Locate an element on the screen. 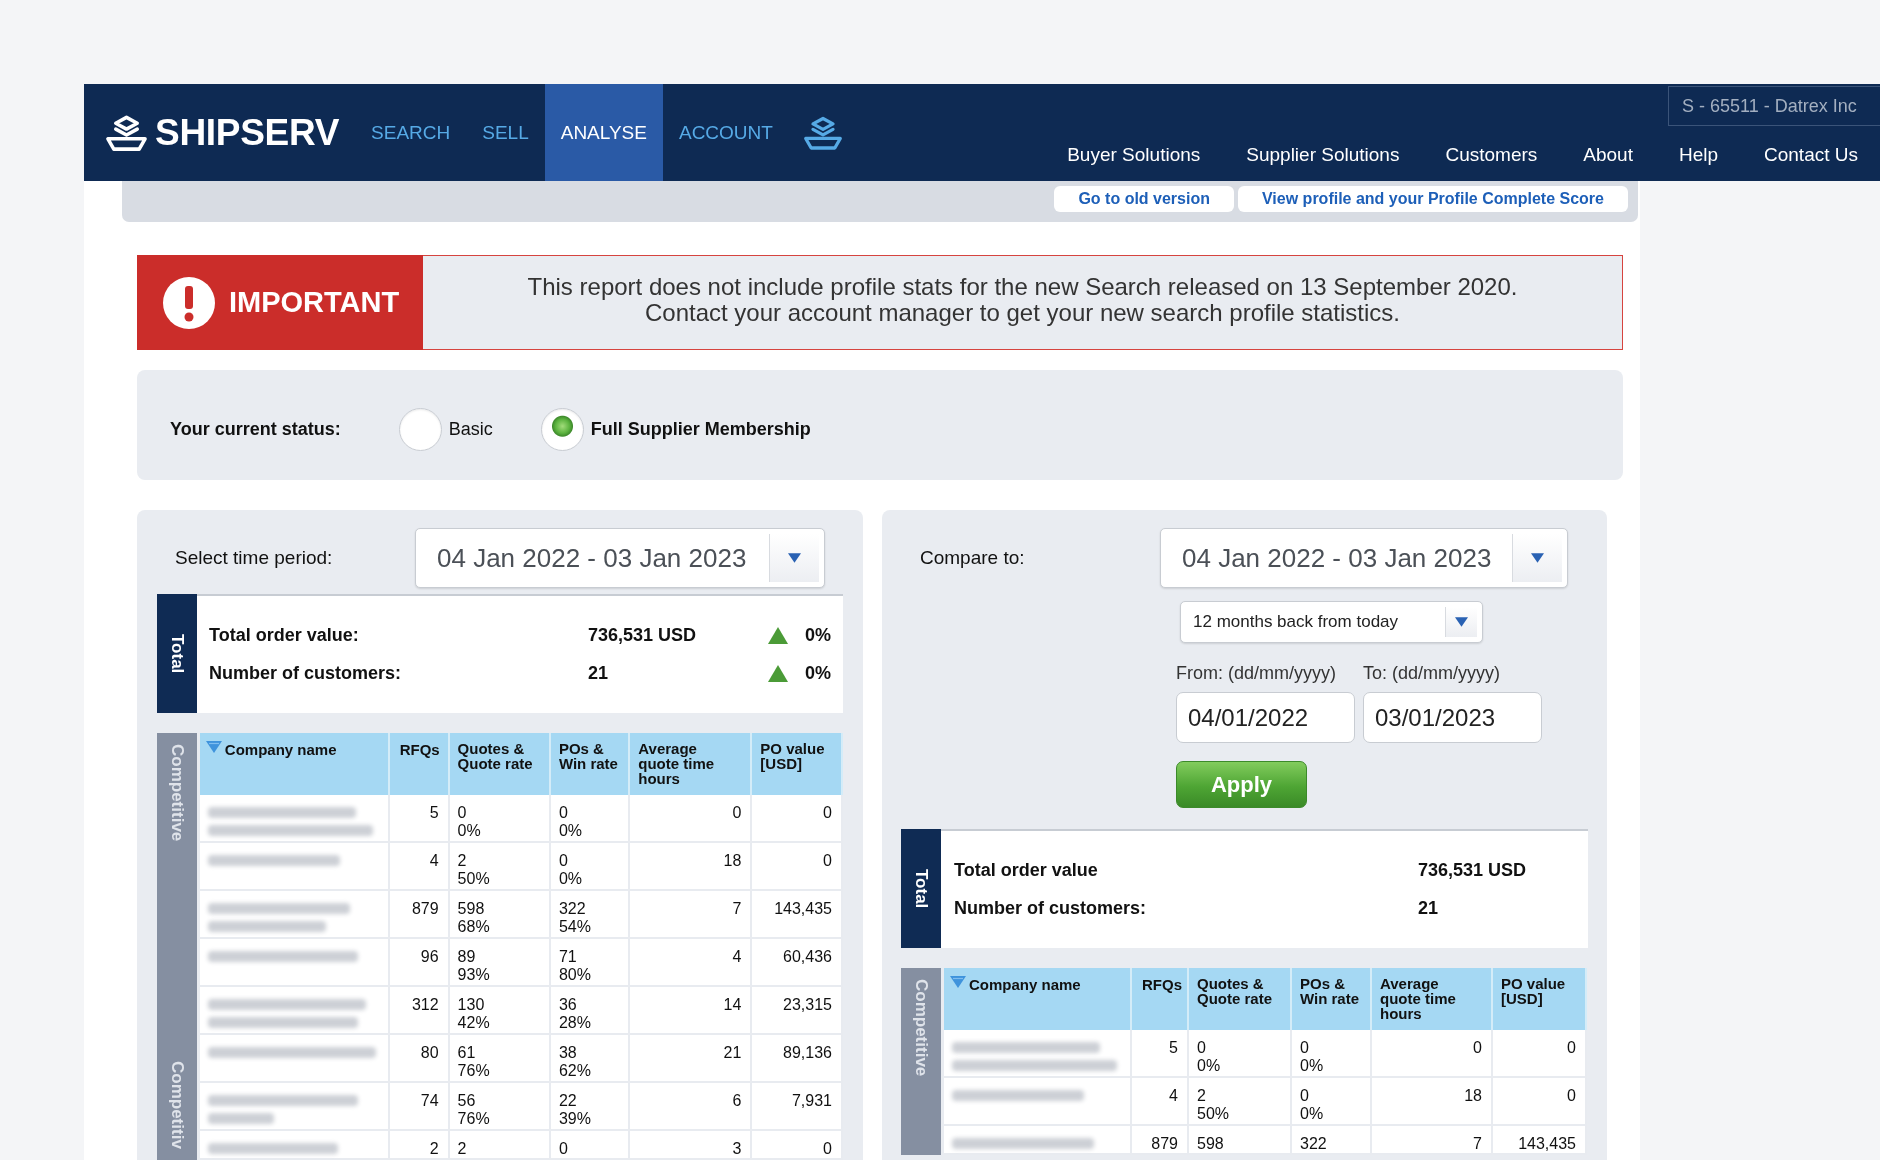  table-cell: 14 is located at coordinates (691, 1011).